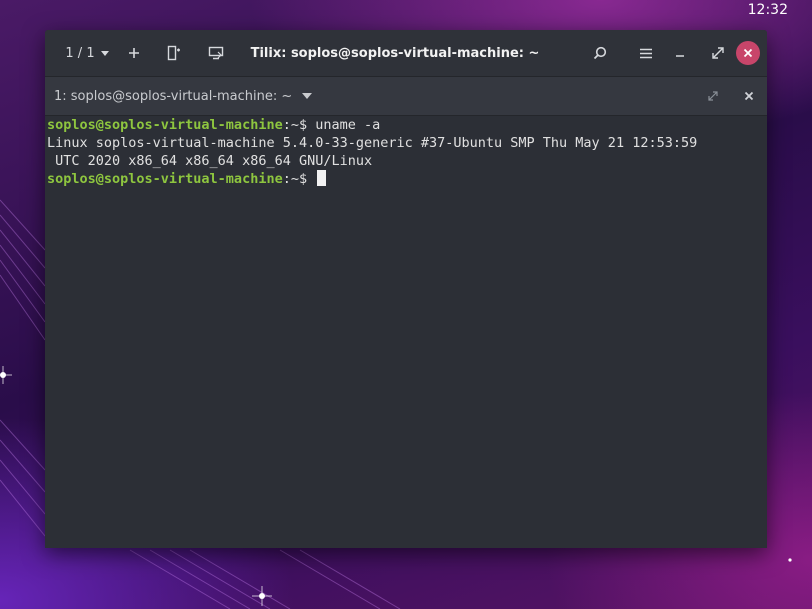 Image resolution: width=812 pixels, height=609 pixels. I want to click on sync-input-icon, so click(216, 53).